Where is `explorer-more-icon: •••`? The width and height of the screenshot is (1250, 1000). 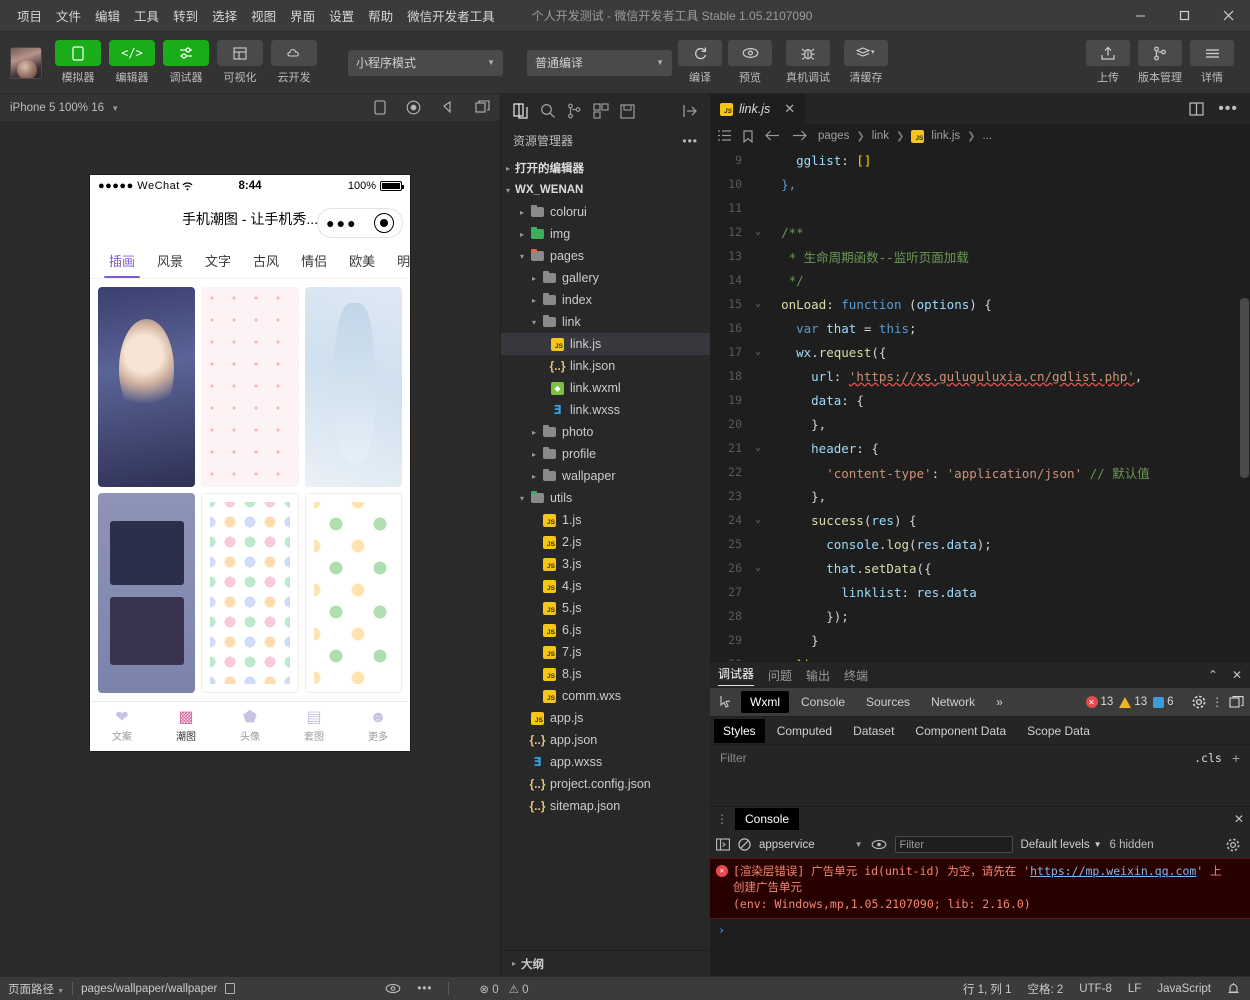
explorer-more-icon: ••• is located at coordinates (690, 141).